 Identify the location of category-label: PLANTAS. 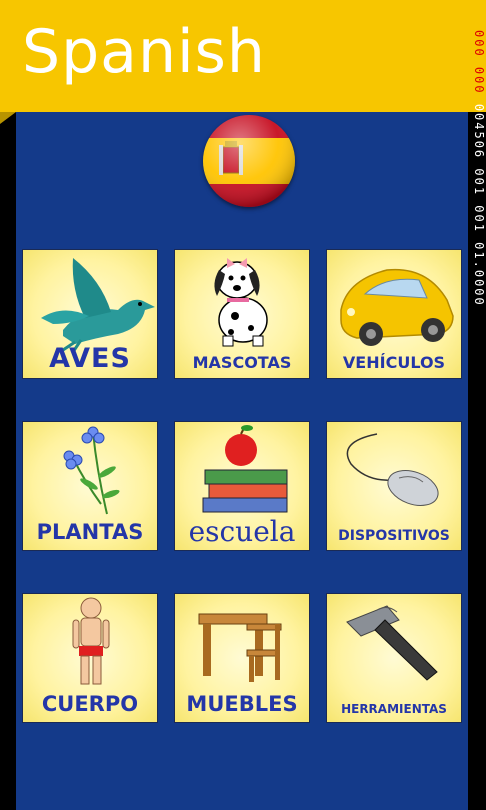
(90, 532).